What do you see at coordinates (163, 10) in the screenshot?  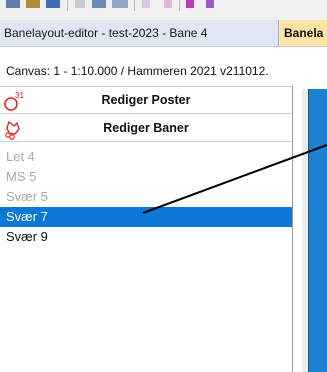 I see `toolbar` at bounding box center [163, 10].